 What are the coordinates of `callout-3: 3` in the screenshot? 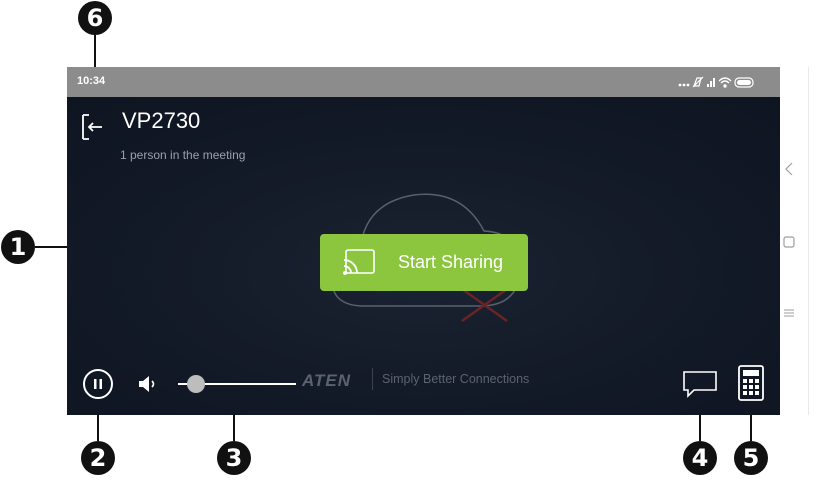 It's located at (234, 458).